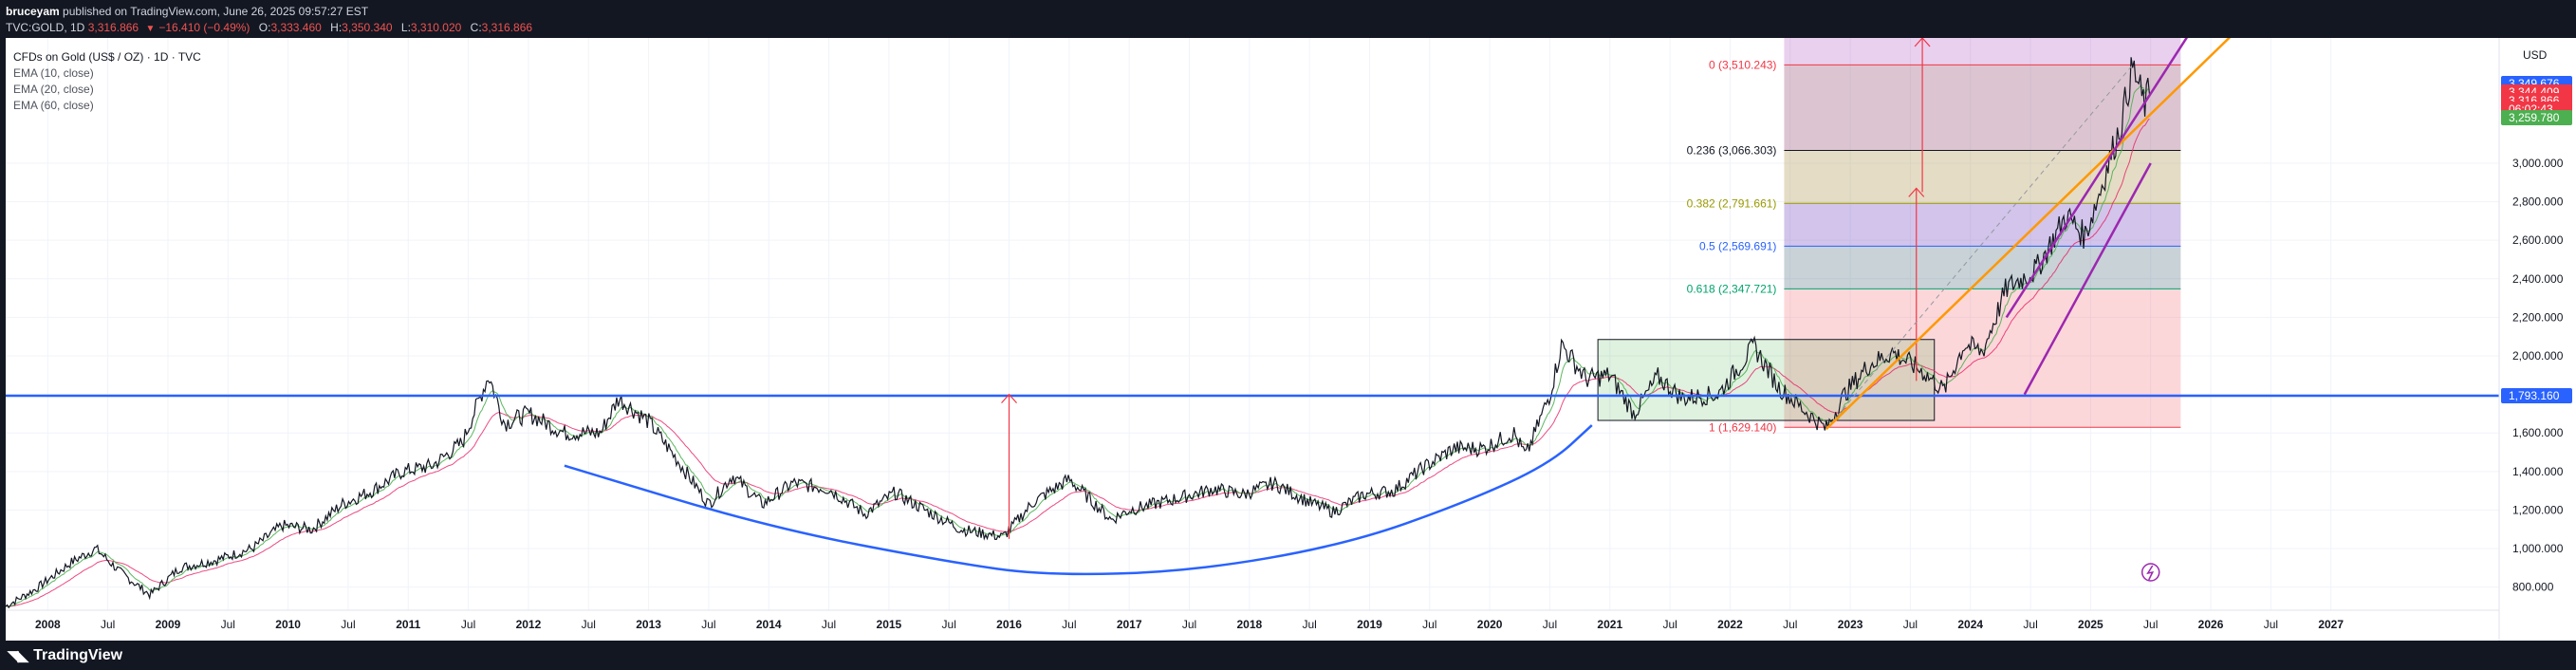 The width and height of the screenshot is (2576, 670). What do you see at coordinates (648, 624) in the screenshot?
I see `x-tick-label: 2013` at bounding box center [648, 624].